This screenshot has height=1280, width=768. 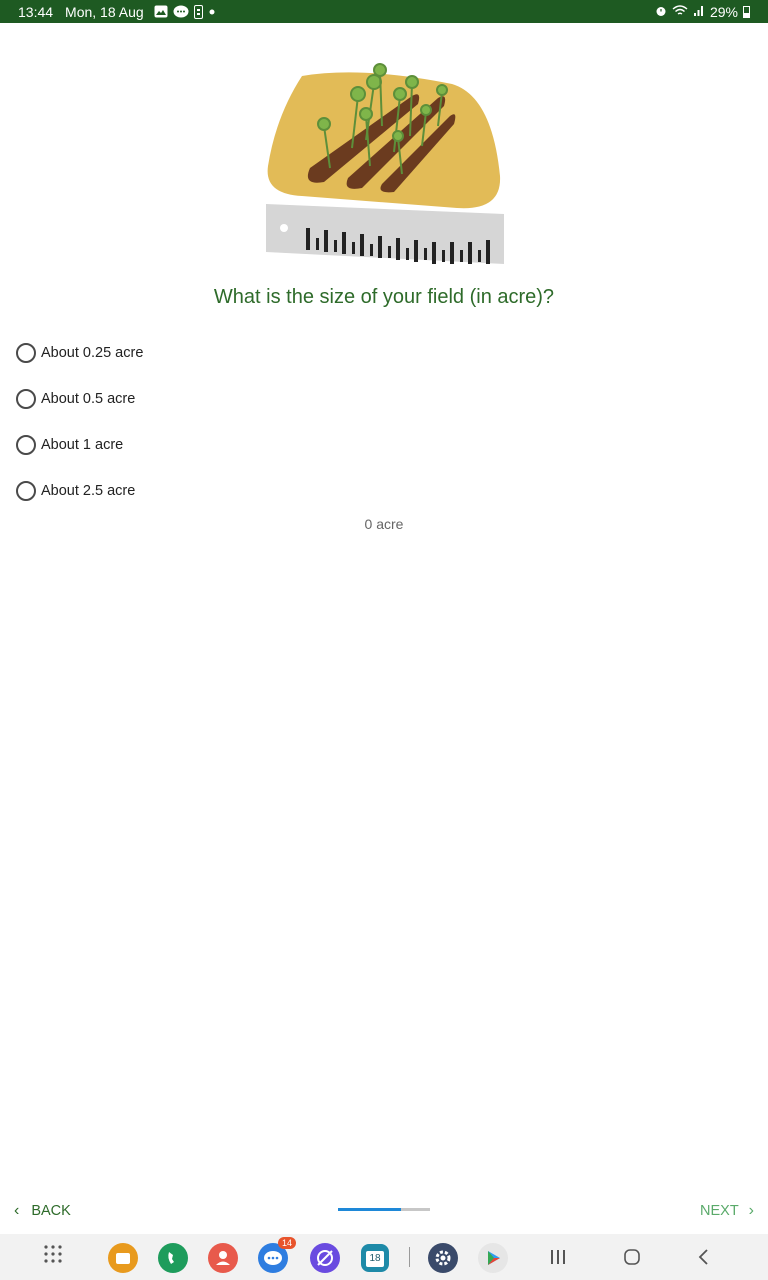 What do you see at coordinates (680, 12) in the screenshot?
I see `wifi-icon` at bounding box center [680, 12].